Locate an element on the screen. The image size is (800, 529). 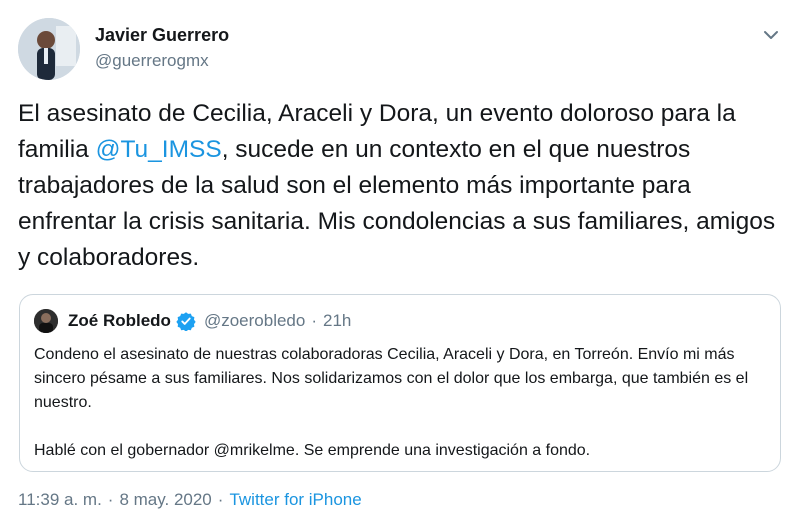
quoted-author-avatar is located at coordinates (46, 321).